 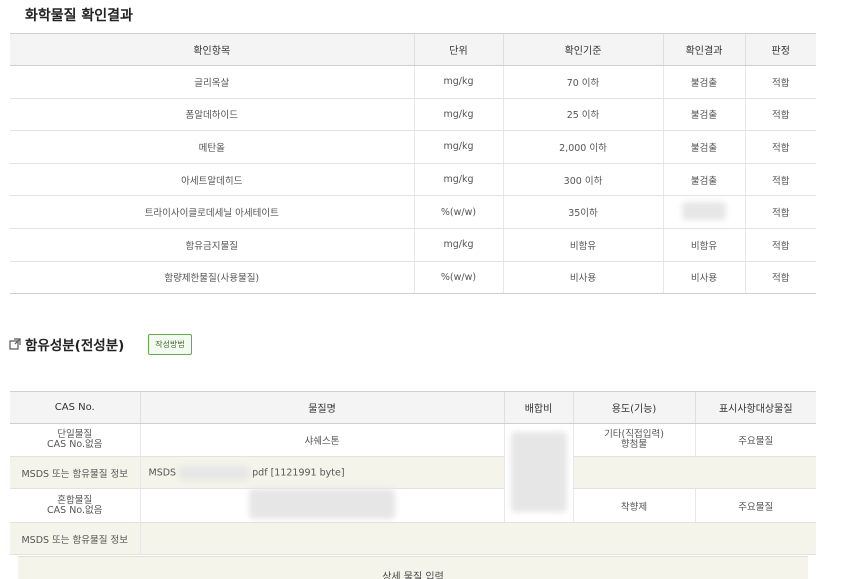 I want to click on msds-row: MSDS 또는 함유물질 정보 MSDS pdf [1121991 byte], so click(x=413, y=472).